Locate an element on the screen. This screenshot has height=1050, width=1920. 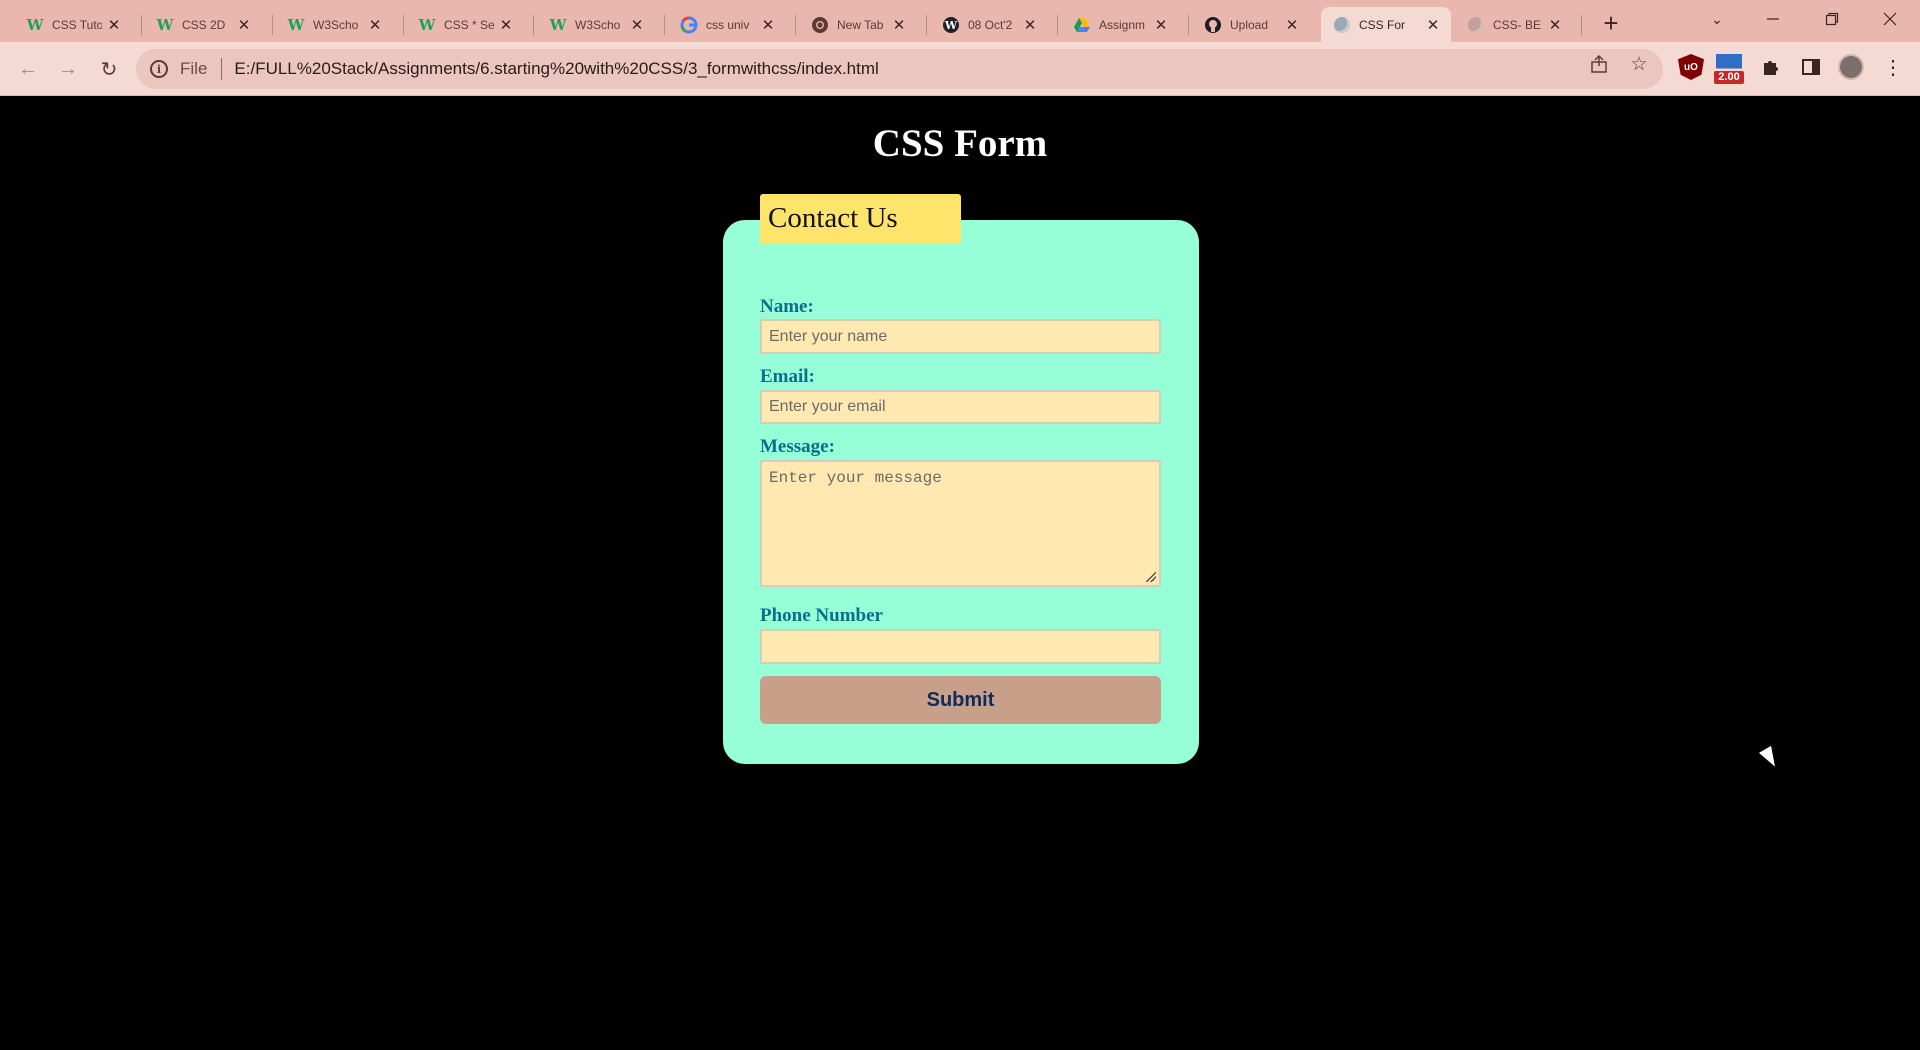
side-panel-icon is located at coordinates (1811, 67).